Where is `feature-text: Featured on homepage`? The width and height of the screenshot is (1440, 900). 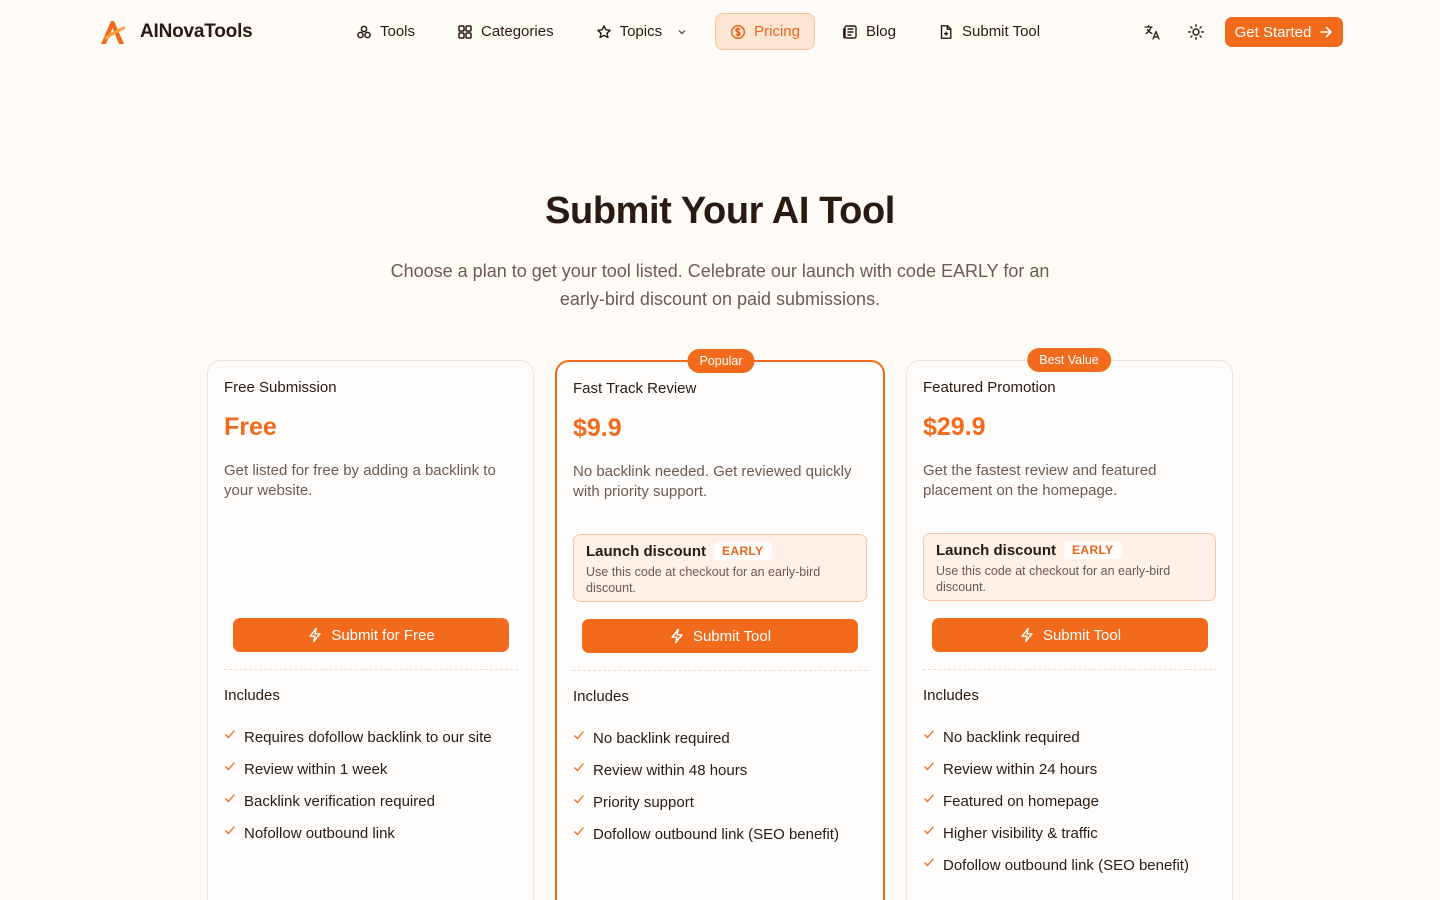 feature-text: Featured on homepage is located at coordinates (1021, 801).